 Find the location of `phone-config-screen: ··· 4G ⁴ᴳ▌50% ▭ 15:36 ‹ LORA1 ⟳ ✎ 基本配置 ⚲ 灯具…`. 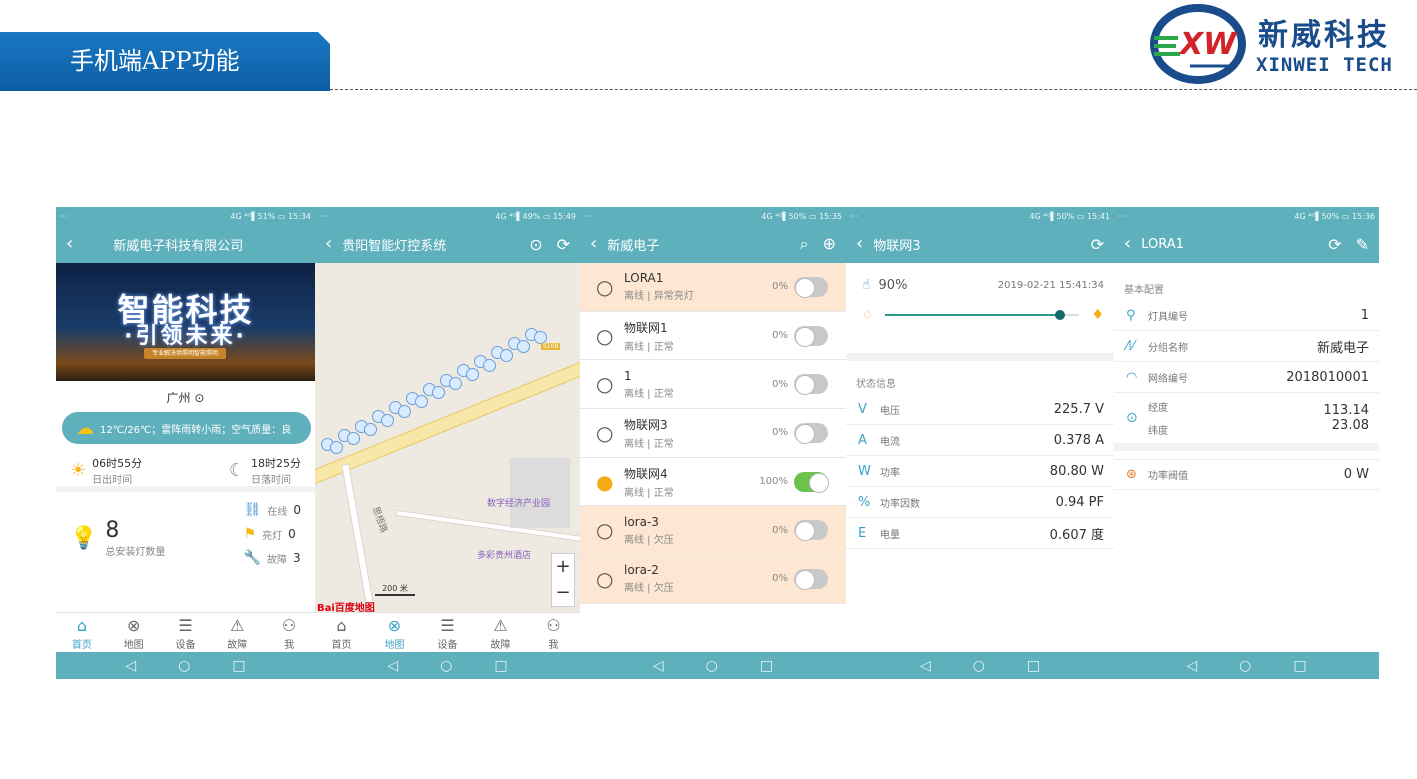

phone-config-screen: ··· 4G ⁴ᴳ▌50% ▭ 15:36 ‹ LORA1 ⟳ ✎ 基本配置 ⚲ 灯具… is located at coordinates (1246, 443).